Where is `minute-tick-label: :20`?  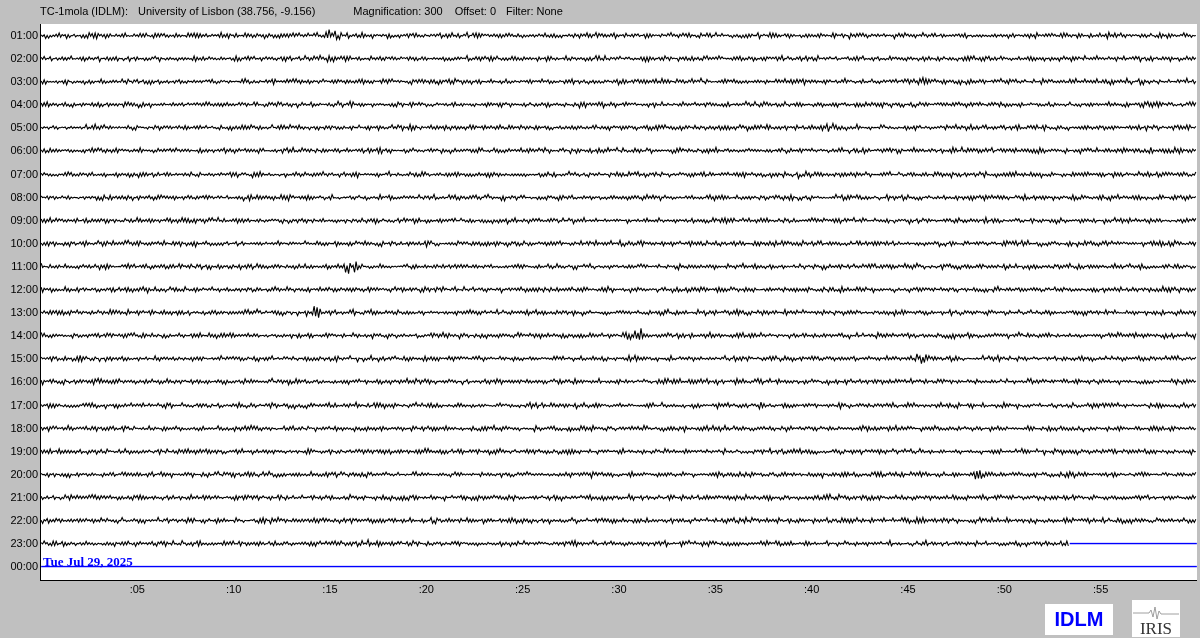 minute-tick-label: :20 is located at coordinates (426, 589).